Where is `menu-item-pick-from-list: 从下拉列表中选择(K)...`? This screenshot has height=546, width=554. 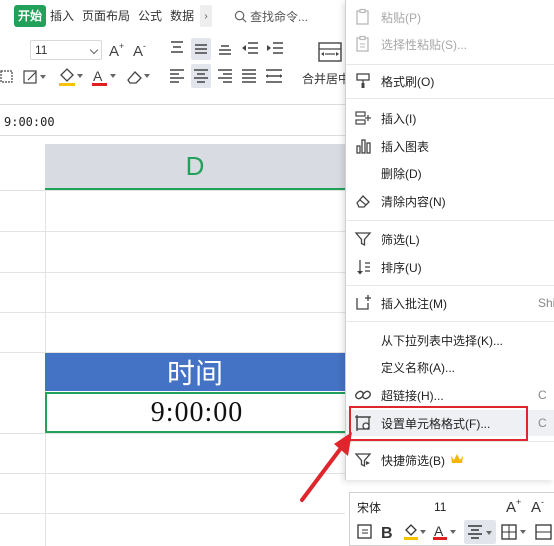 menu-item-pick-from-list: 从下拉列表中选择(K)... is located at coordinates (450, 340).